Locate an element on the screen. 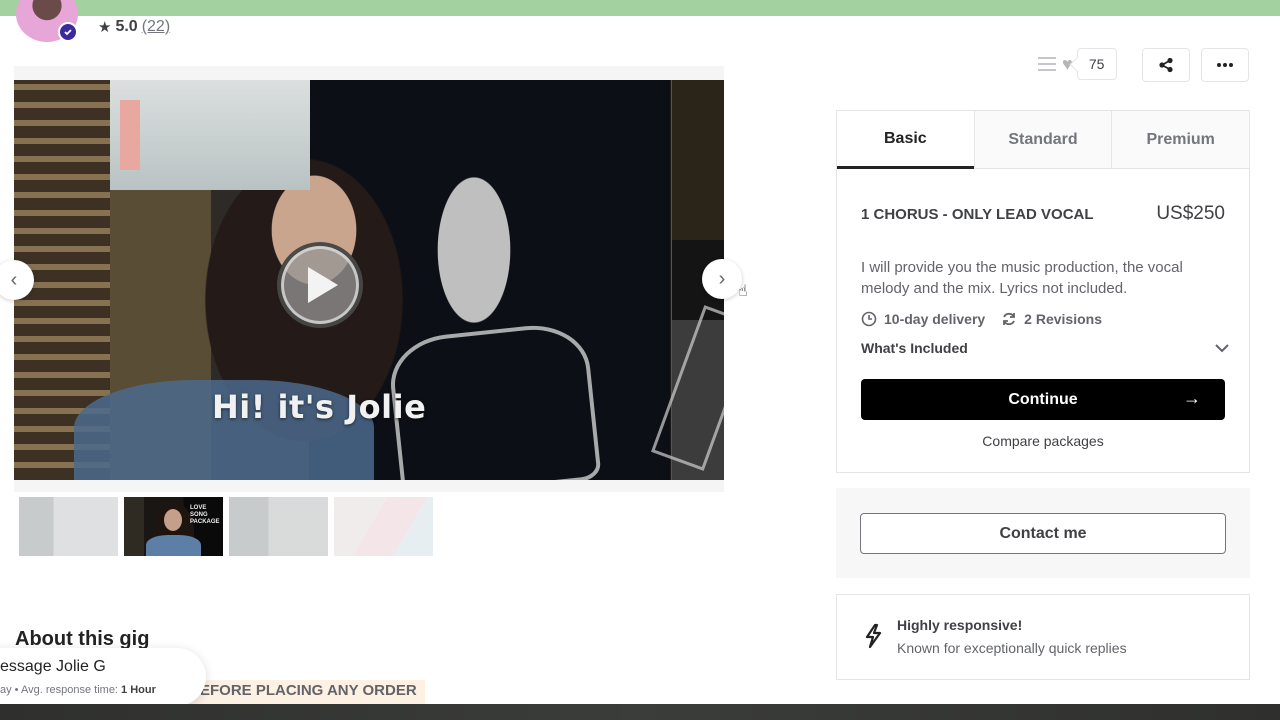  continue-button: Continue → is located at coordinates (1043, 399).